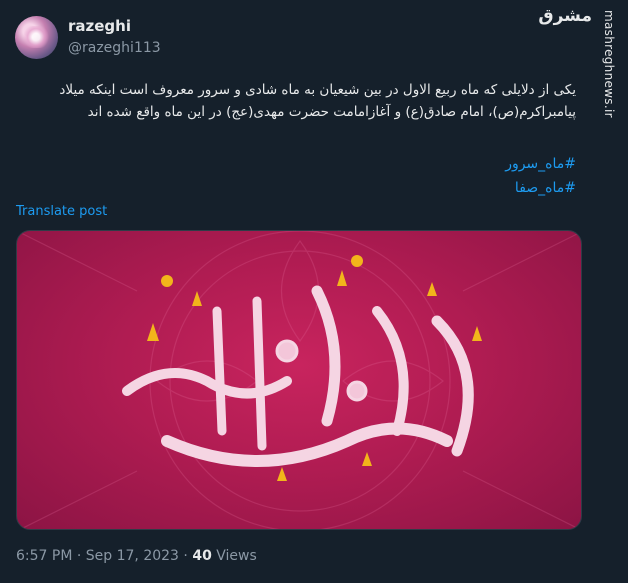 This screenshot has width=628, height=583. What do you see at coordinates (202, 556) in the screenshot?
I see `views-count: 40` at bounding box center [202, 556].